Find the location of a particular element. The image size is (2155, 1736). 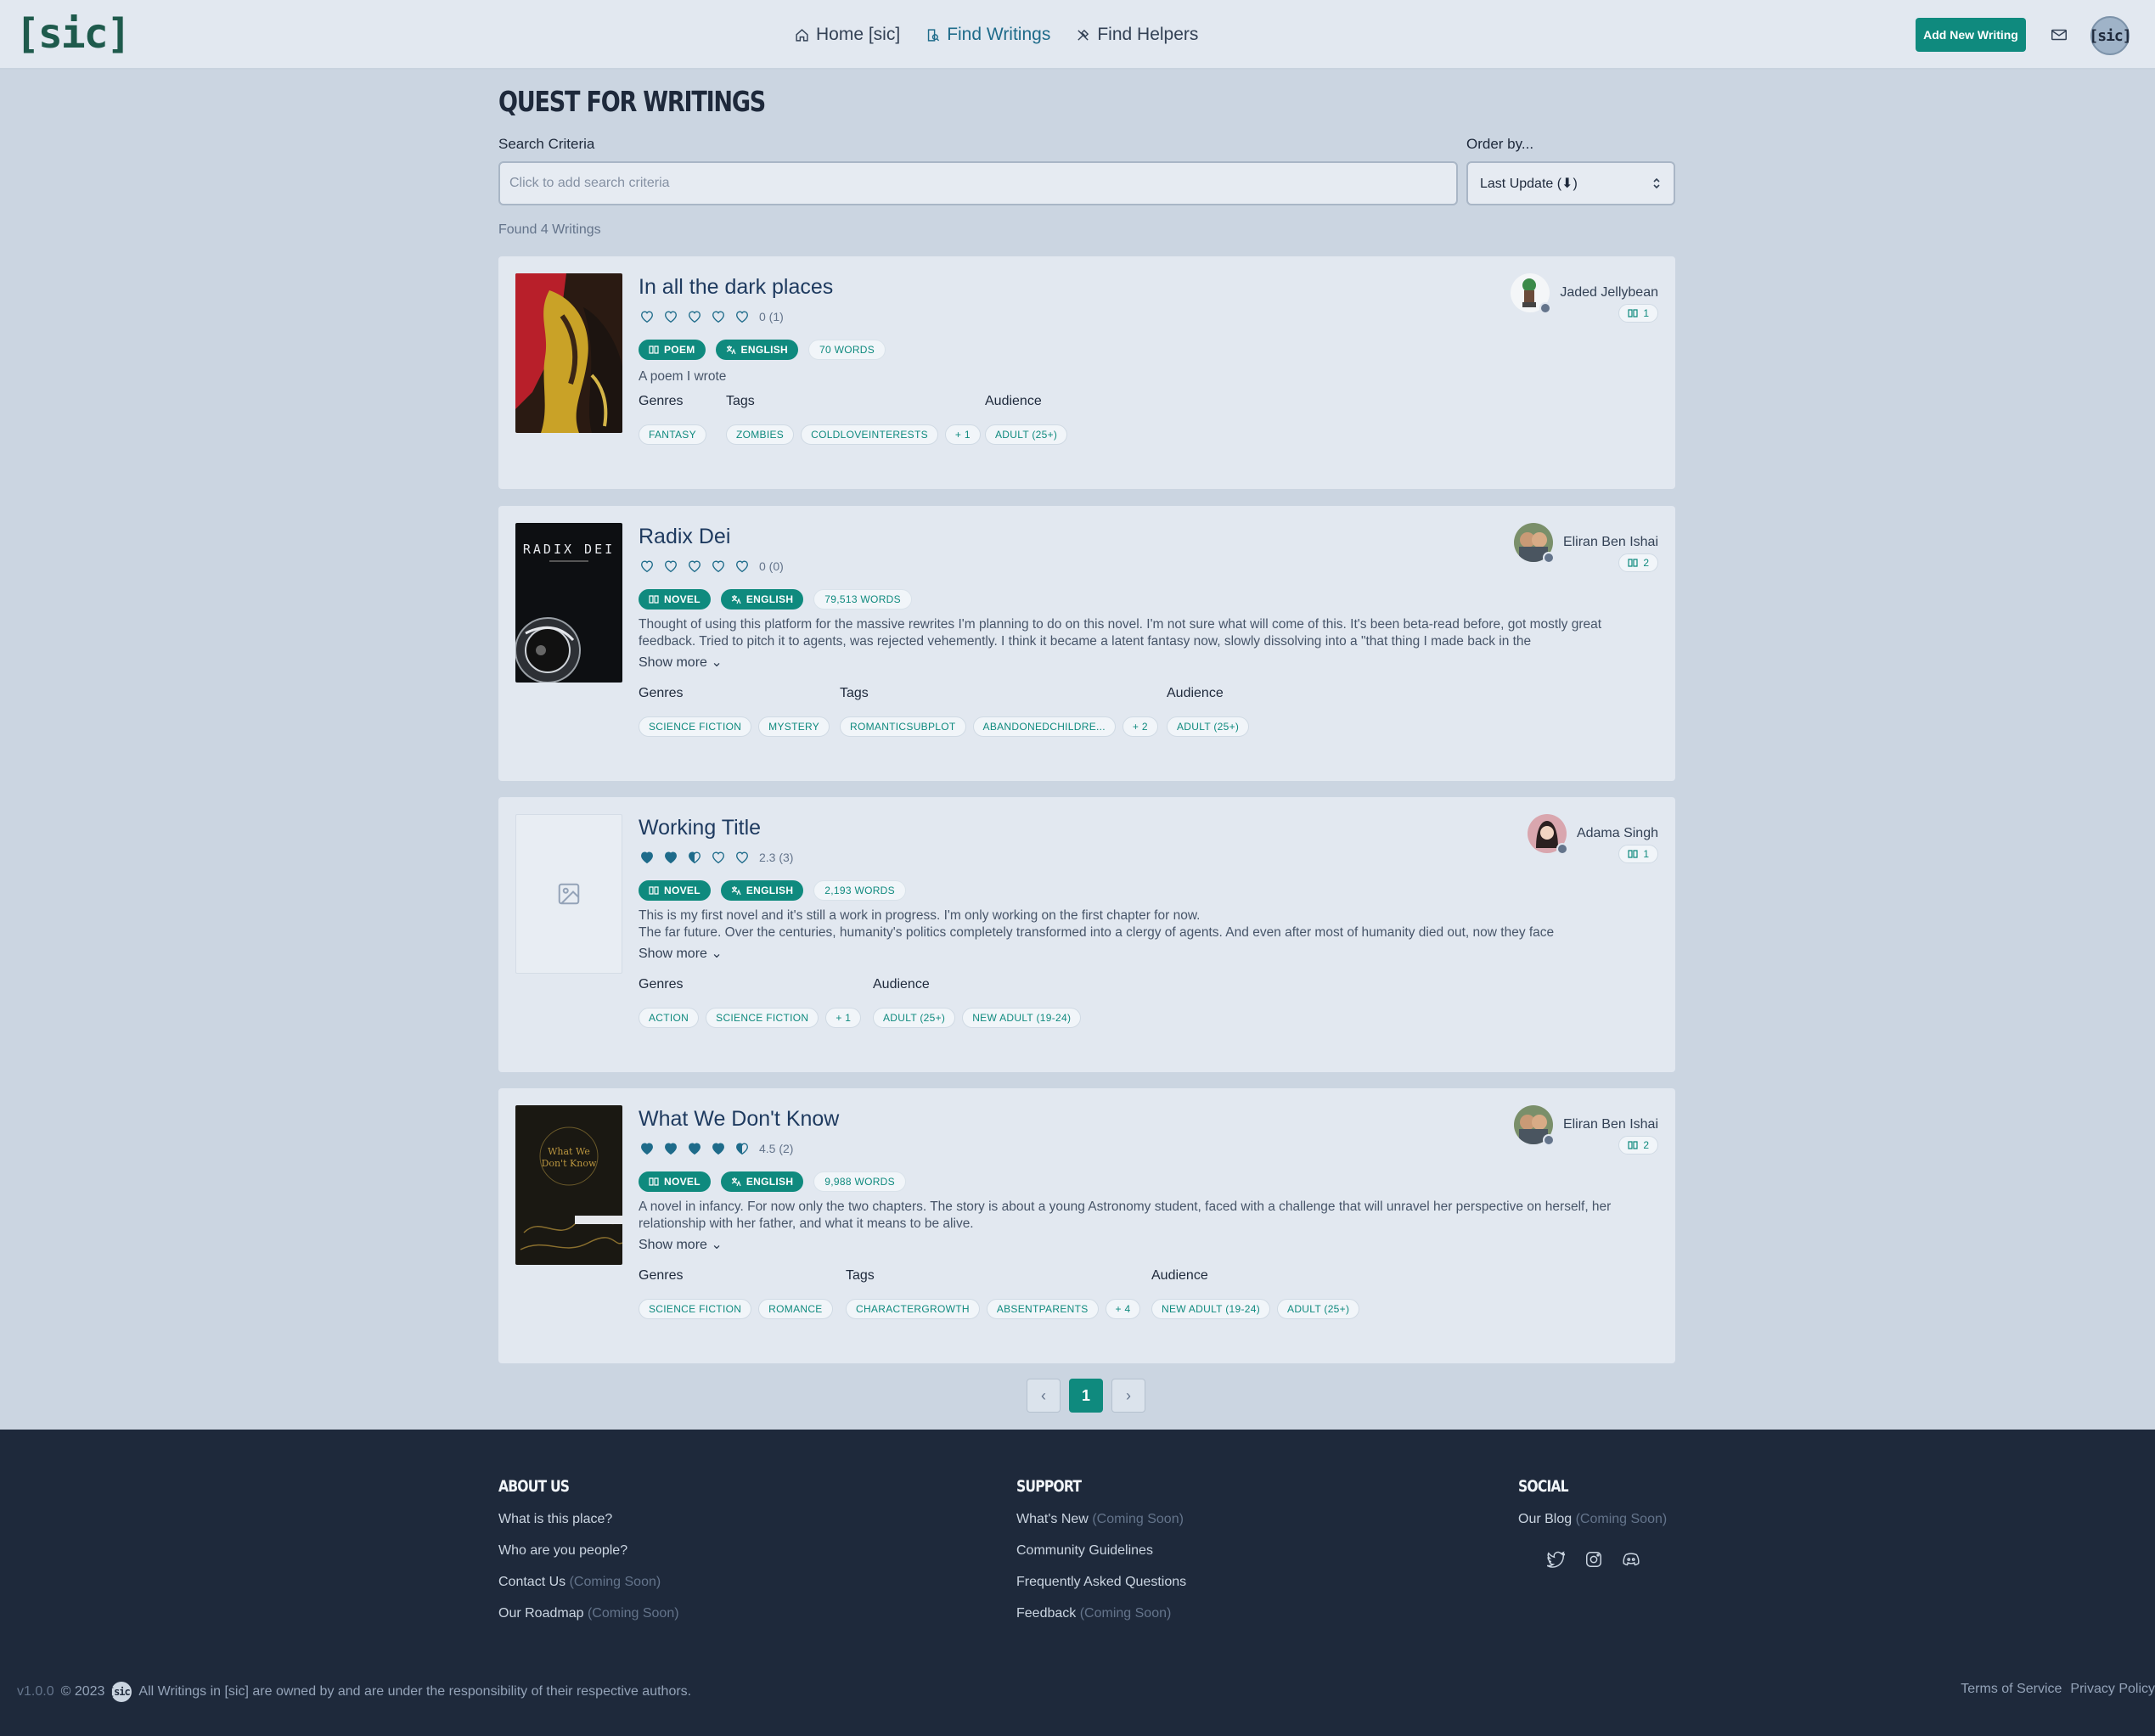

audience-chips: ADULT (25+) is located at coordinates (1026, 435).